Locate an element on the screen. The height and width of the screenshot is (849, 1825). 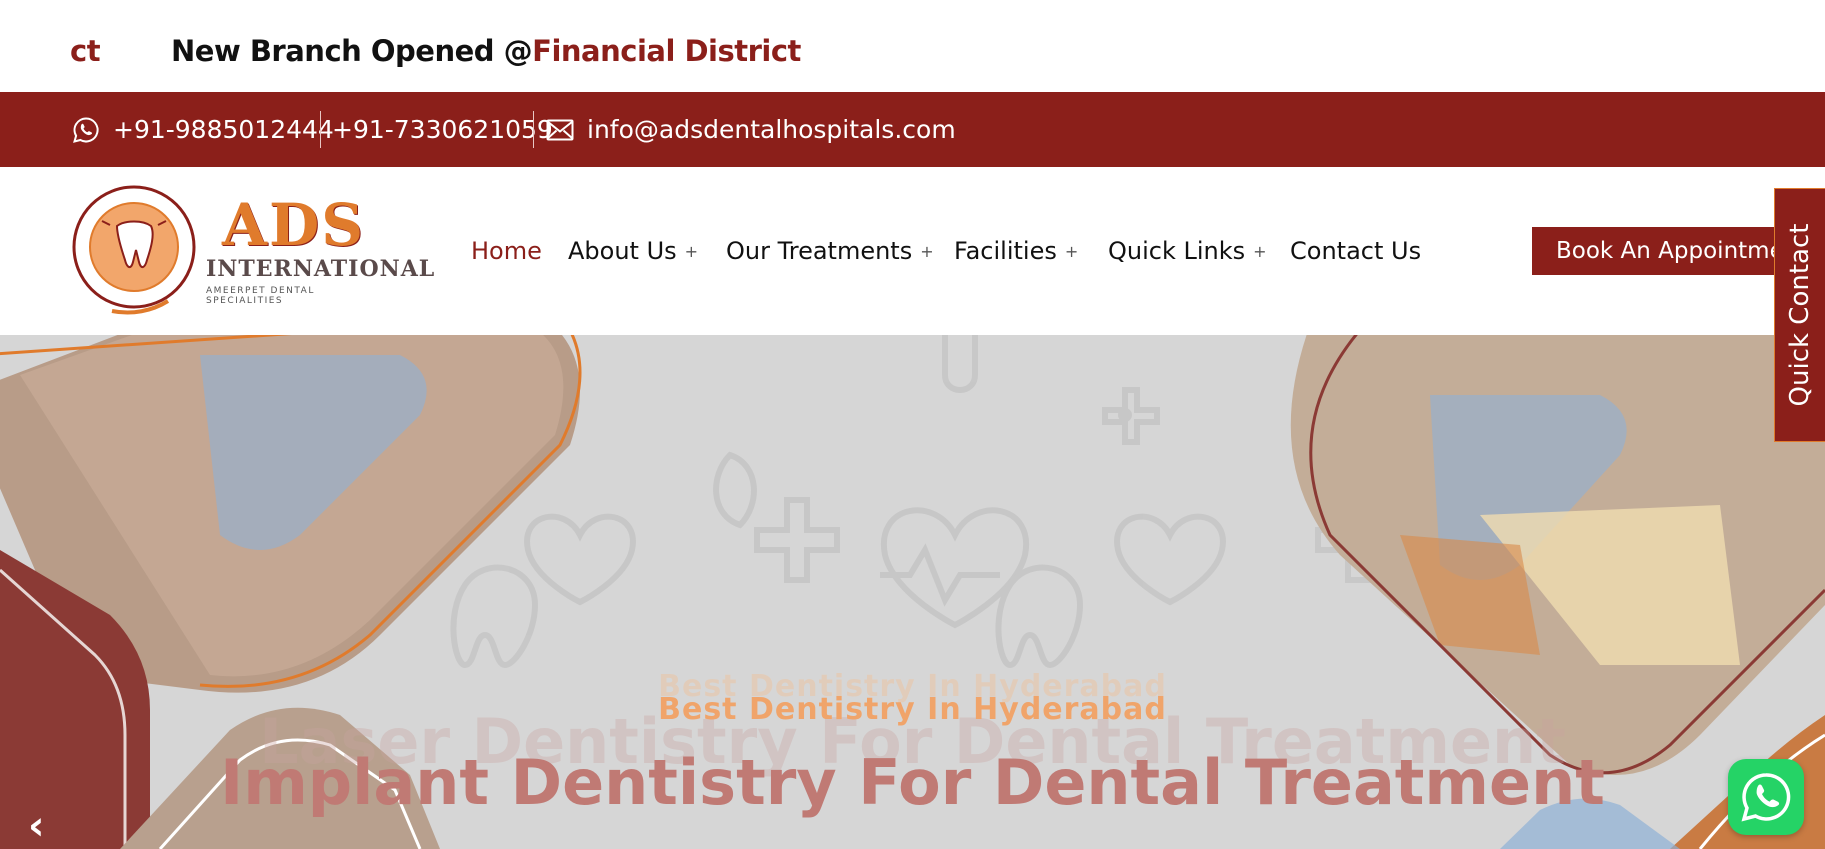
ticker-message-prefix: New Branch Opened @ is located at coordinates (352, 51).